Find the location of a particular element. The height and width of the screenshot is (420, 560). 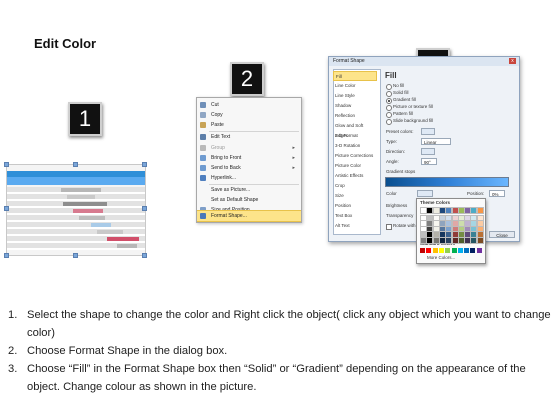

paste-icon is located at coordinates (203, 125).